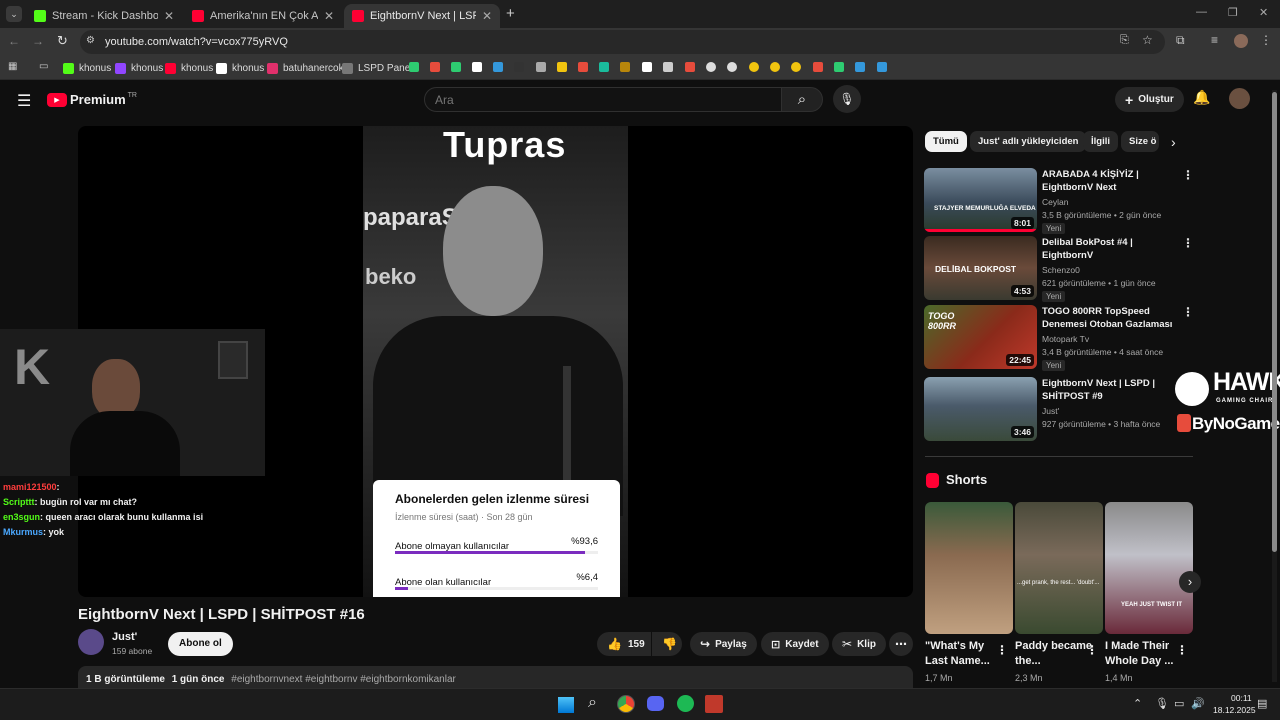 The width and height of the screenshot is (1280, 720). I want to click on more-actions-button: ⋯, so click(901, 644).